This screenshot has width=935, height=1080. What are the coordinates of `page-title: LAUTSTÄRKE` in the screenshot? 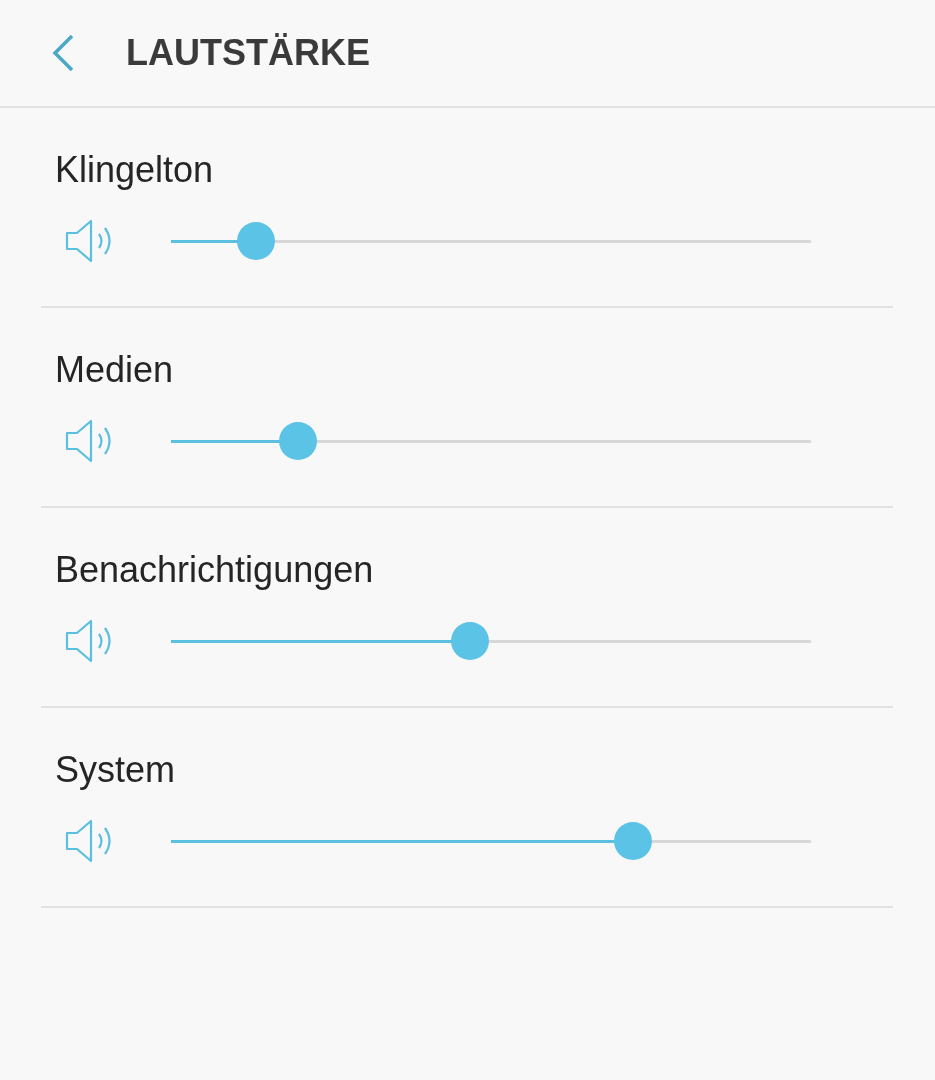 It's located at (248, 53).